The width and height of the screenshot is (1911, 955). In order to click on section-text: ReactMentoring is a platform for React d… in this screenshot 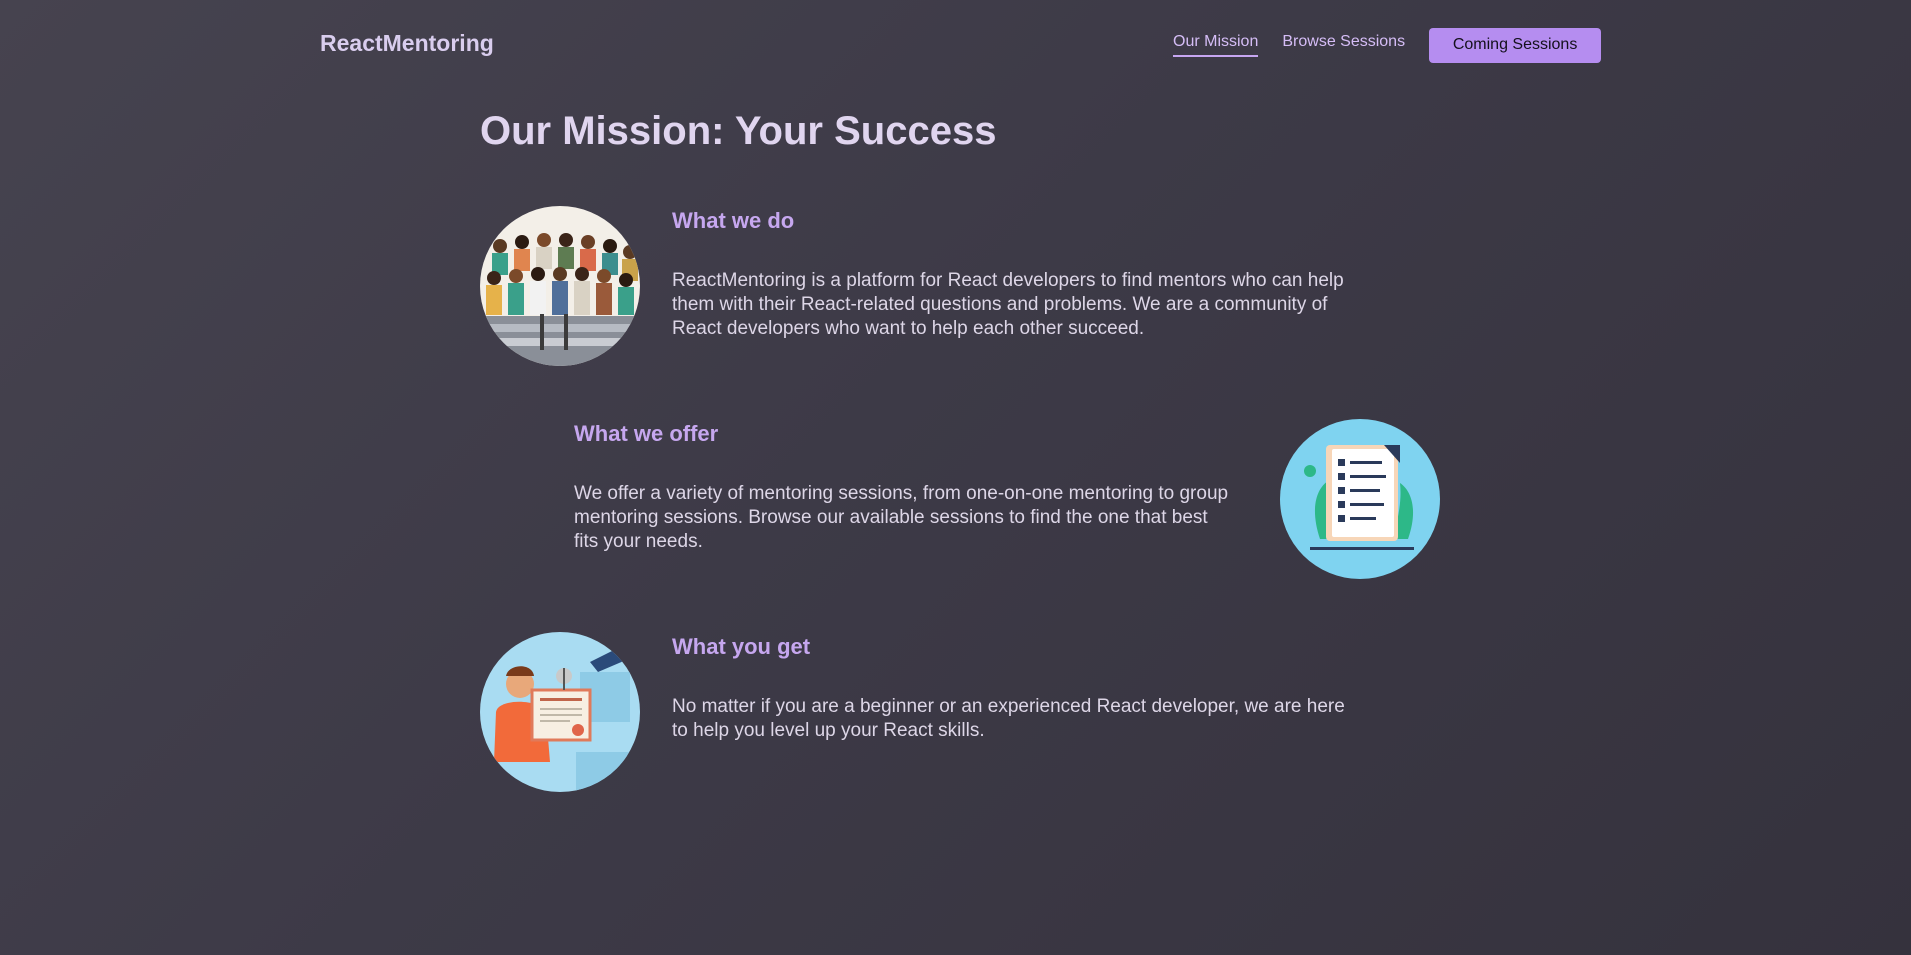, I will do `click(1008, 304)`.